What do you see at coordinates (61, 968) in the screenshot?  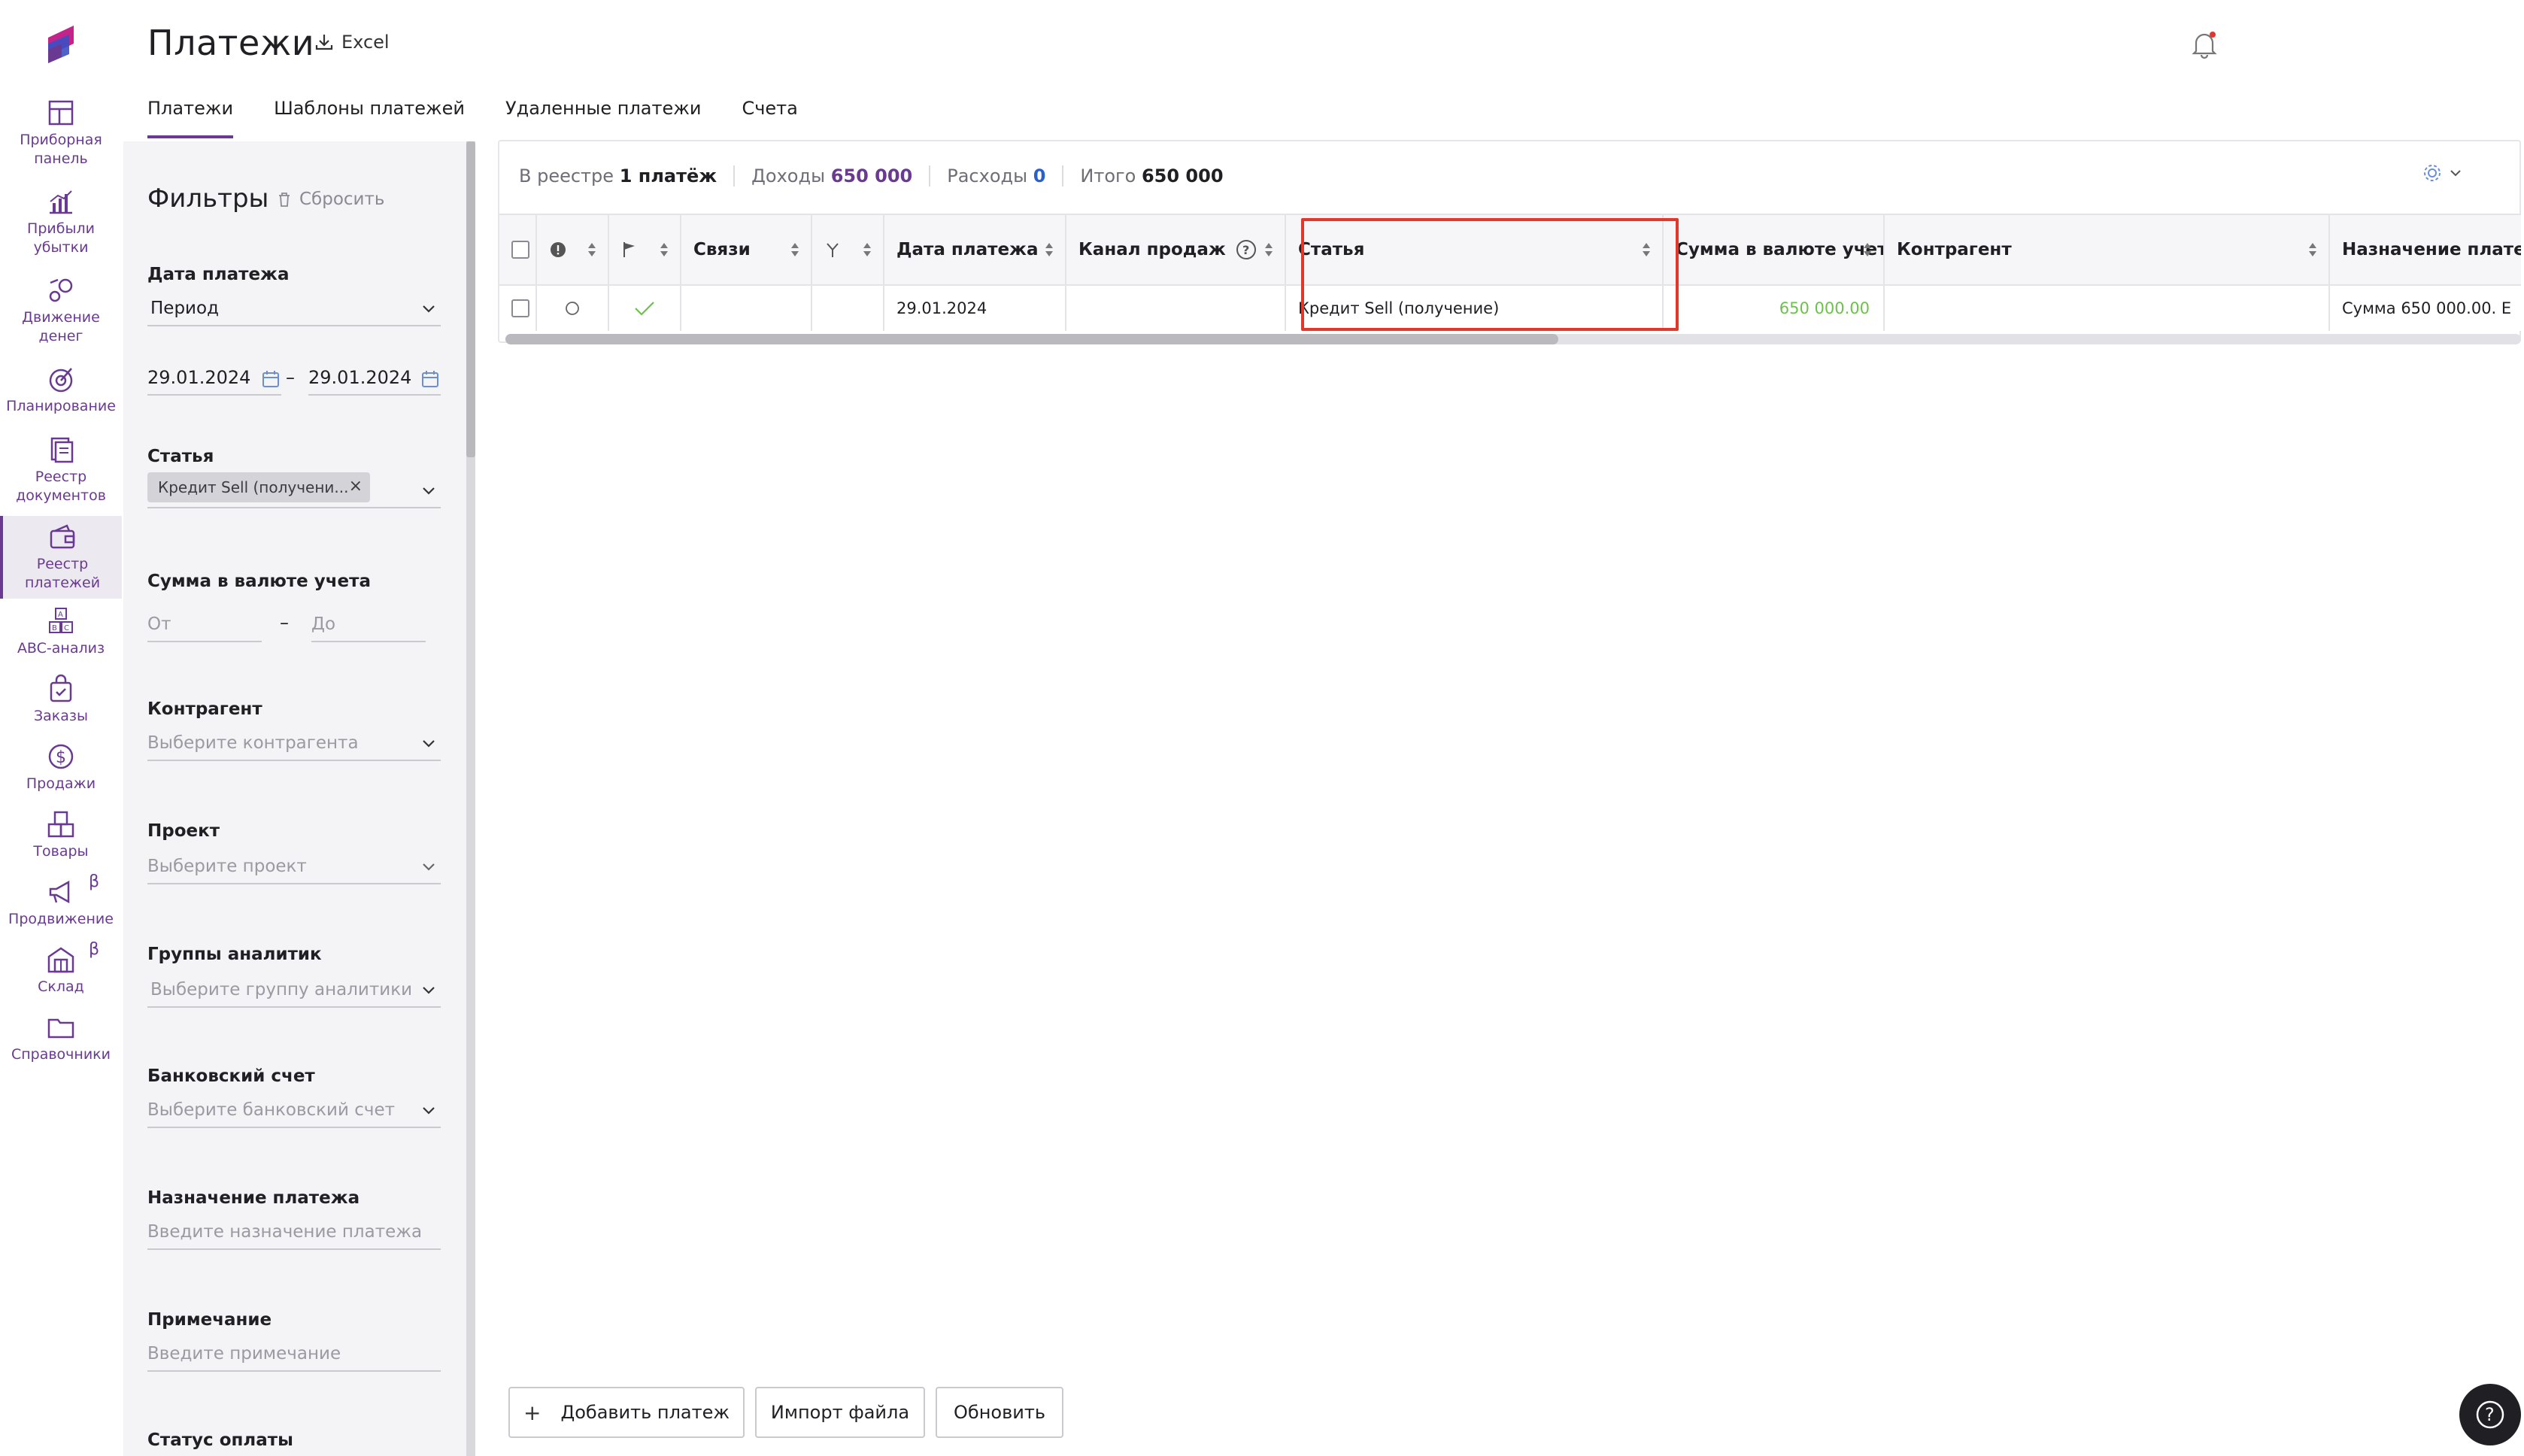 I see `nav-warehouse: β Склад` at bounding box center [61, 968].